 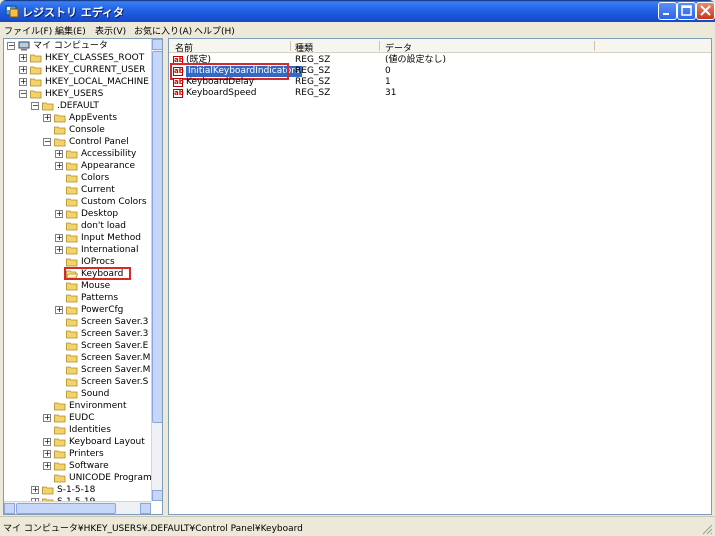 I want to click on tree-item: Console, so click(x=77, y=130).